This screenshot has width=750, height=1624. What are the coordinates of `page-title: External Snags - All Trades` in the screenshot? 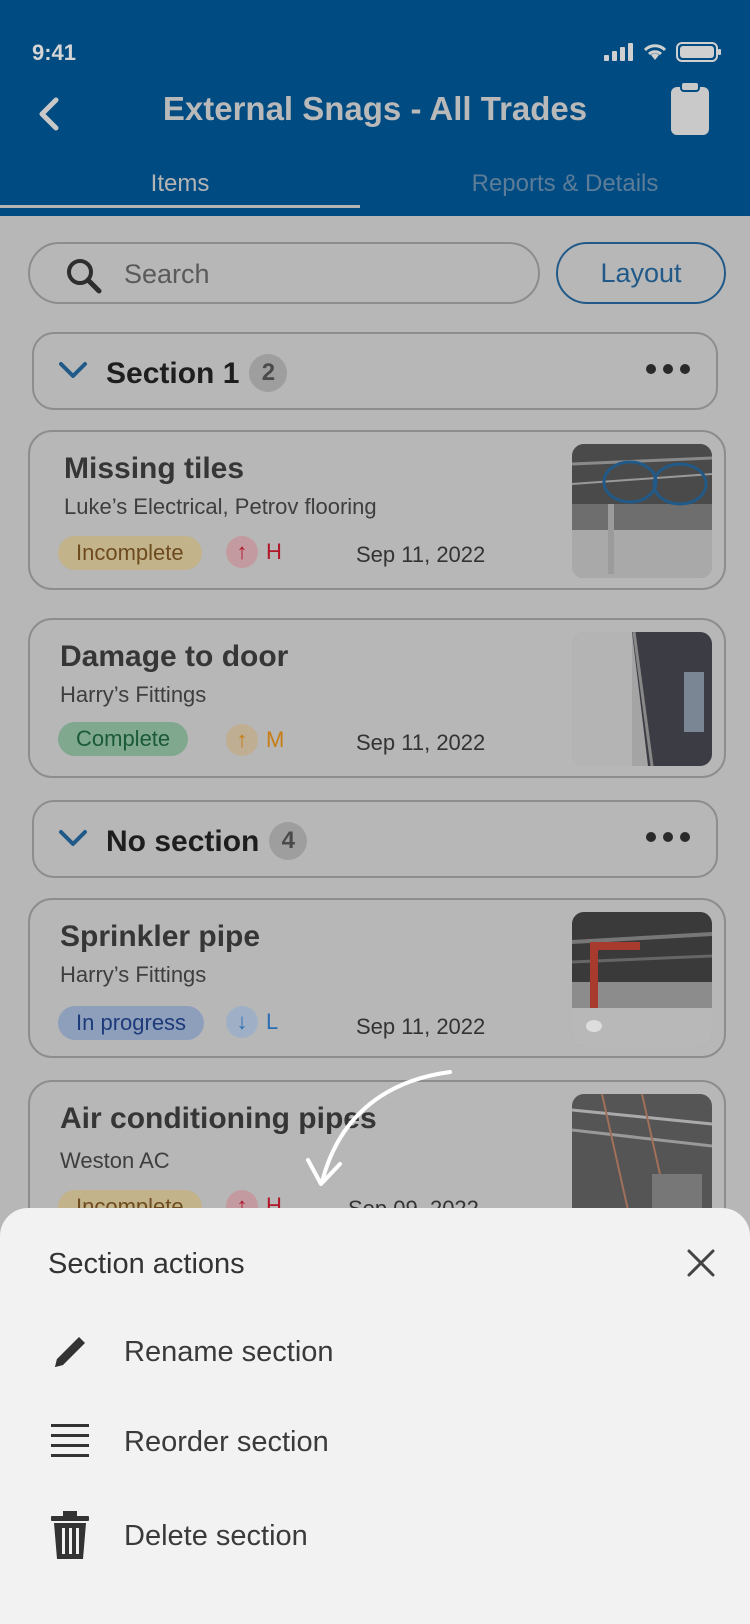 It's located at (375, 108).